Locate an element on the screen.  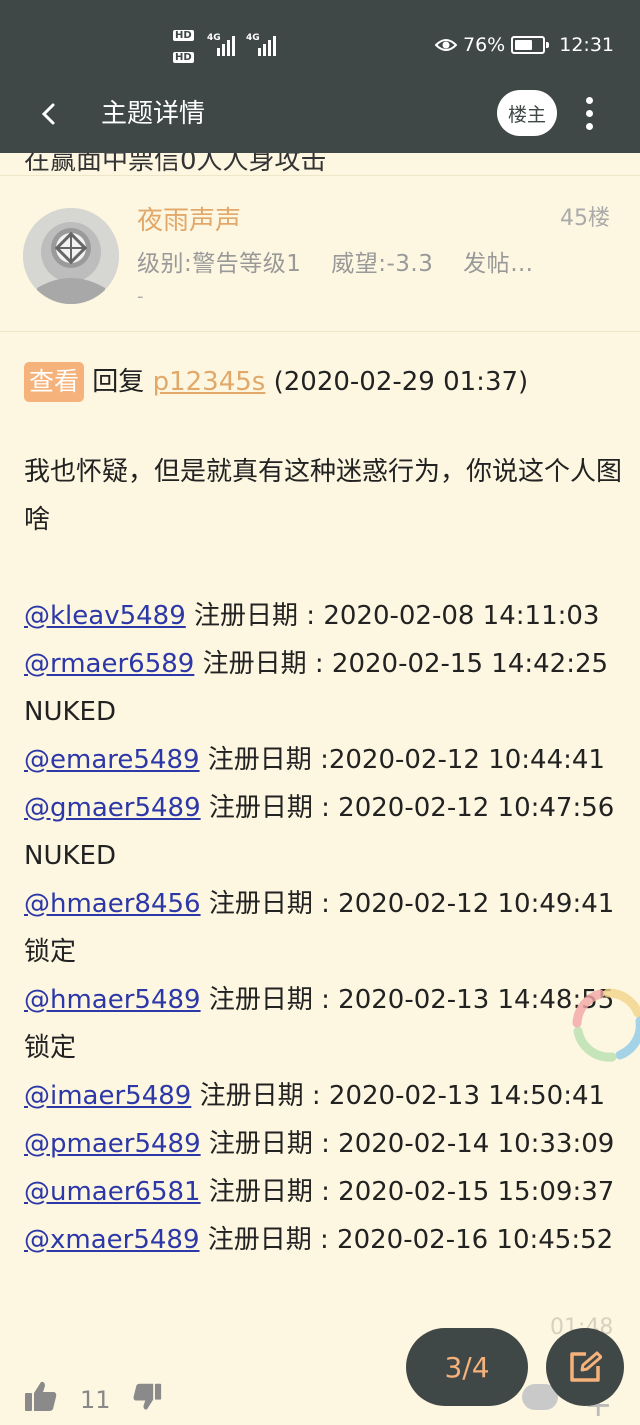
hd-badge-1: HD is located at coordinates (183, 35).